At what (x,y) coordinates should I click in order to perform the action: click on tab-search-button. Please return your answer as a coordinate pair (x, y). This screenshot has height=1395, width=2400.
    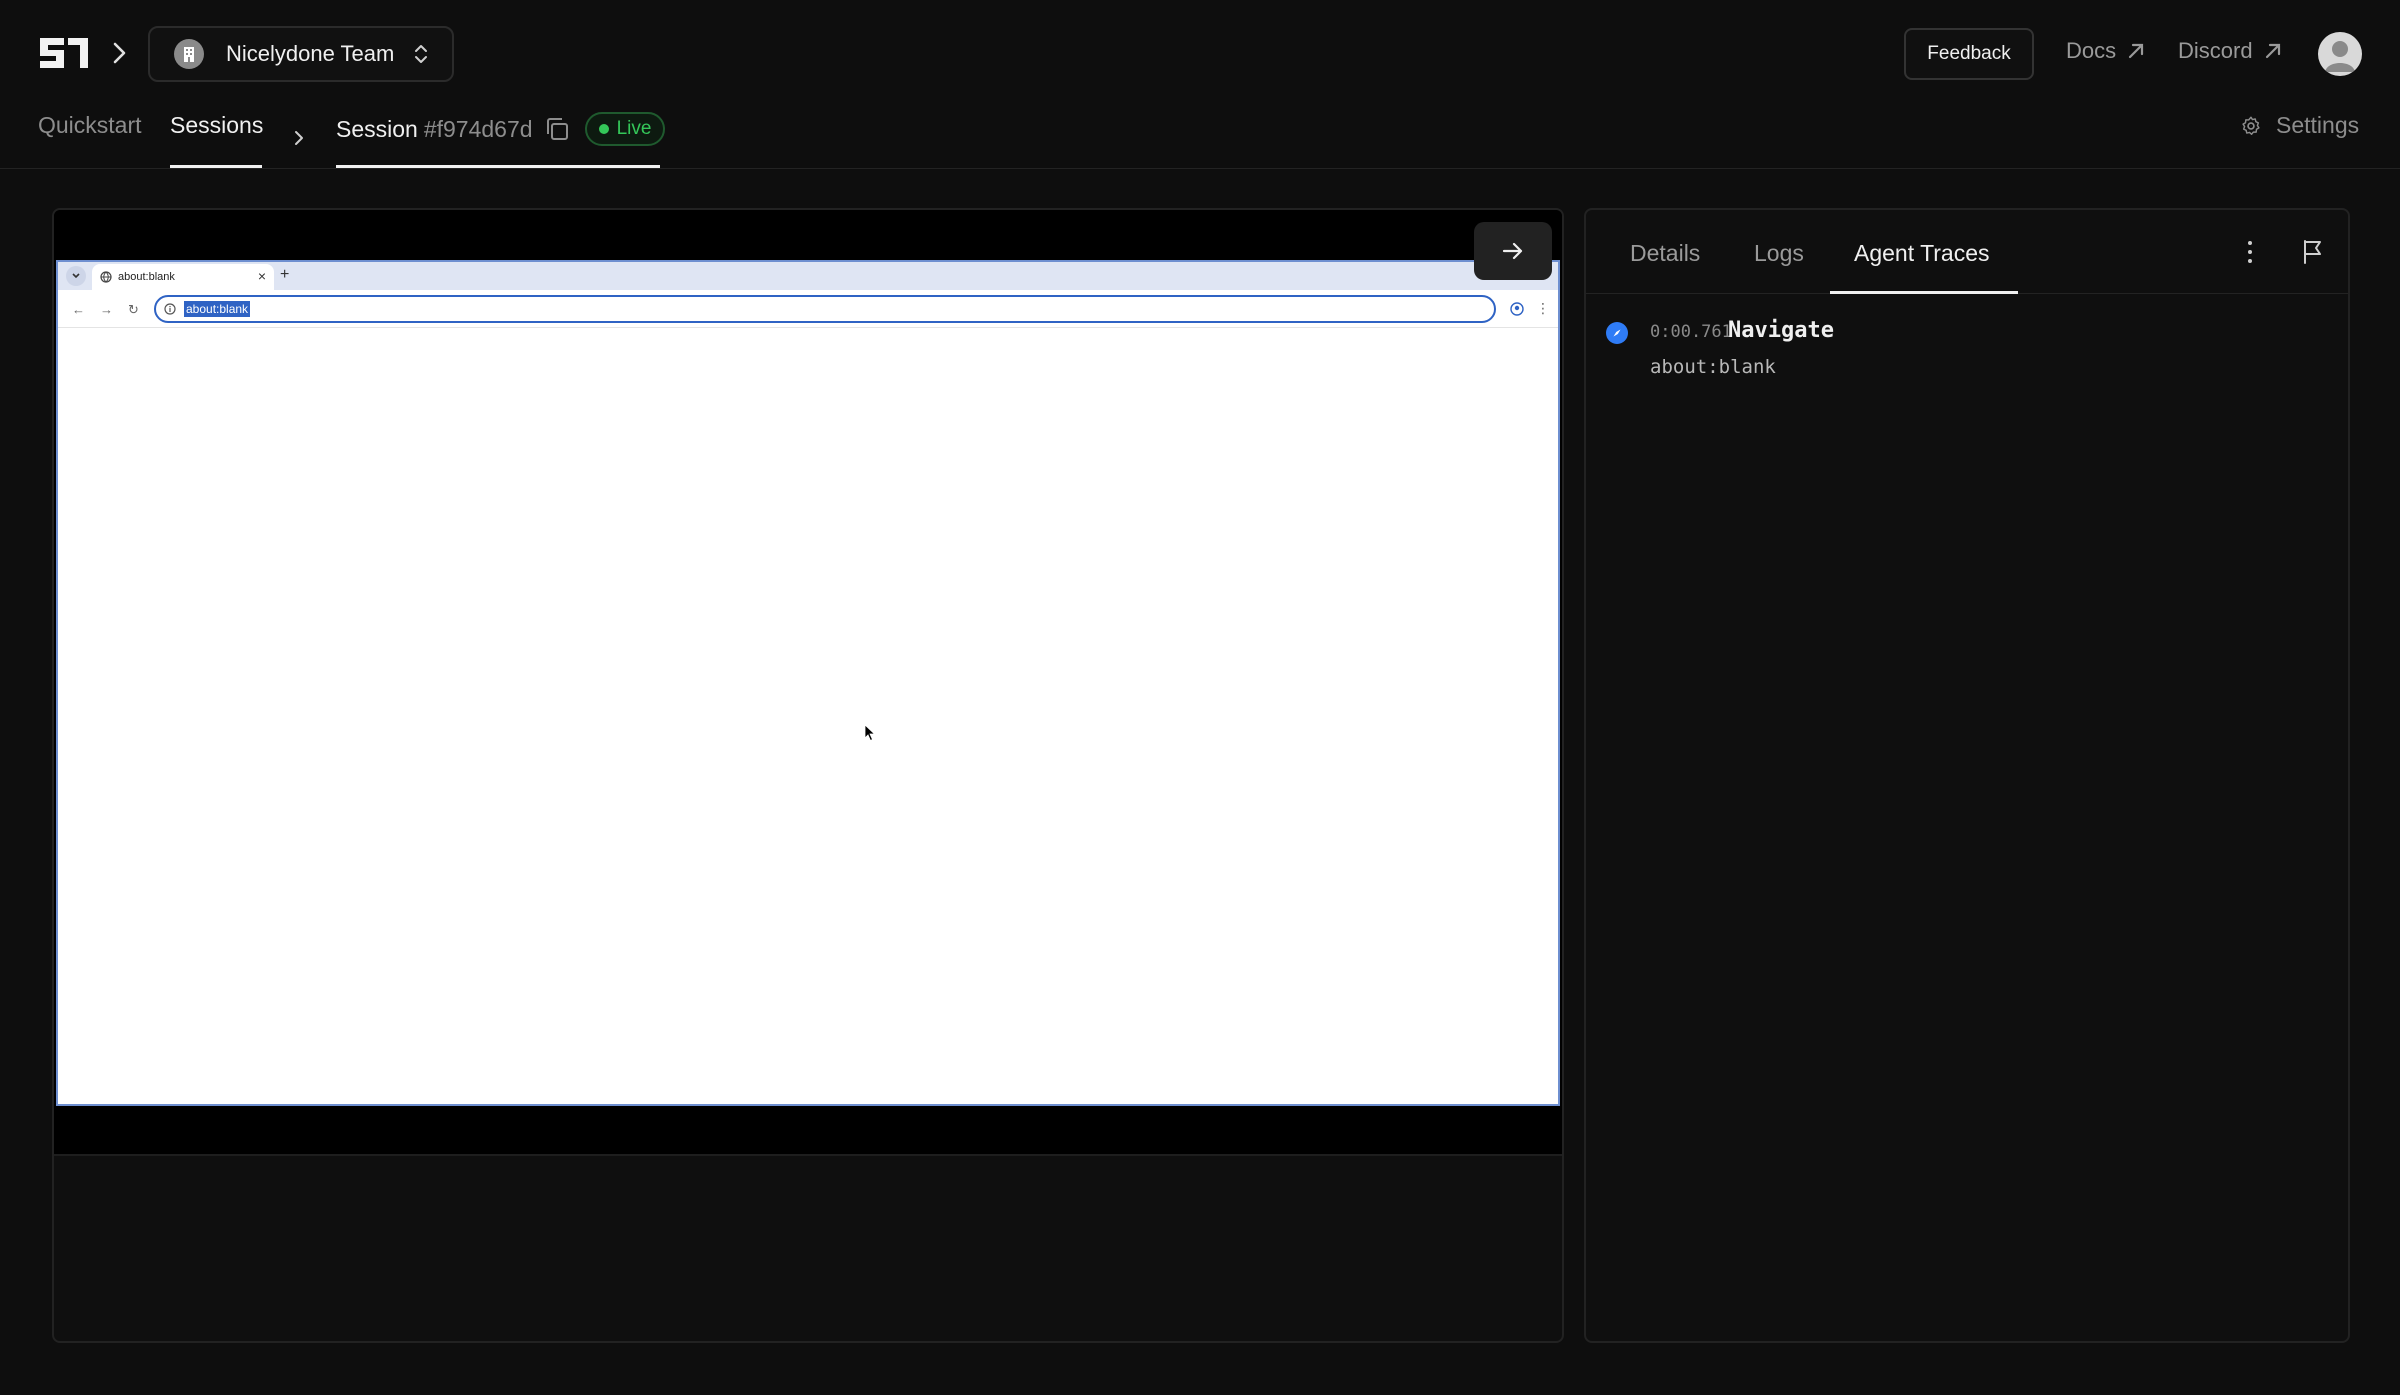
    Looking at the image, I should click on (76, 276).